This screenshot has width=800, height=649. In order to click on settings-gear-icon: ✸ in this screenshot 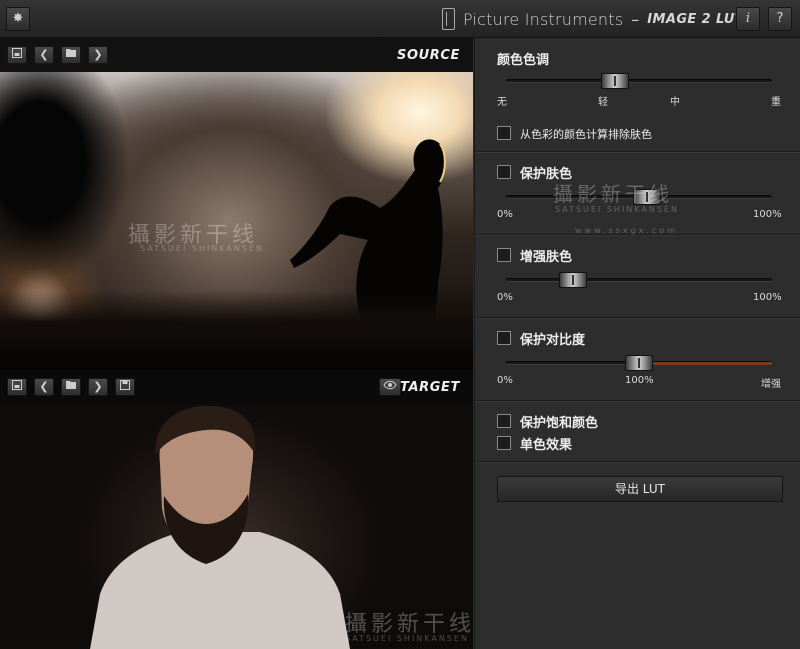, I will do `click(18, 19)`.